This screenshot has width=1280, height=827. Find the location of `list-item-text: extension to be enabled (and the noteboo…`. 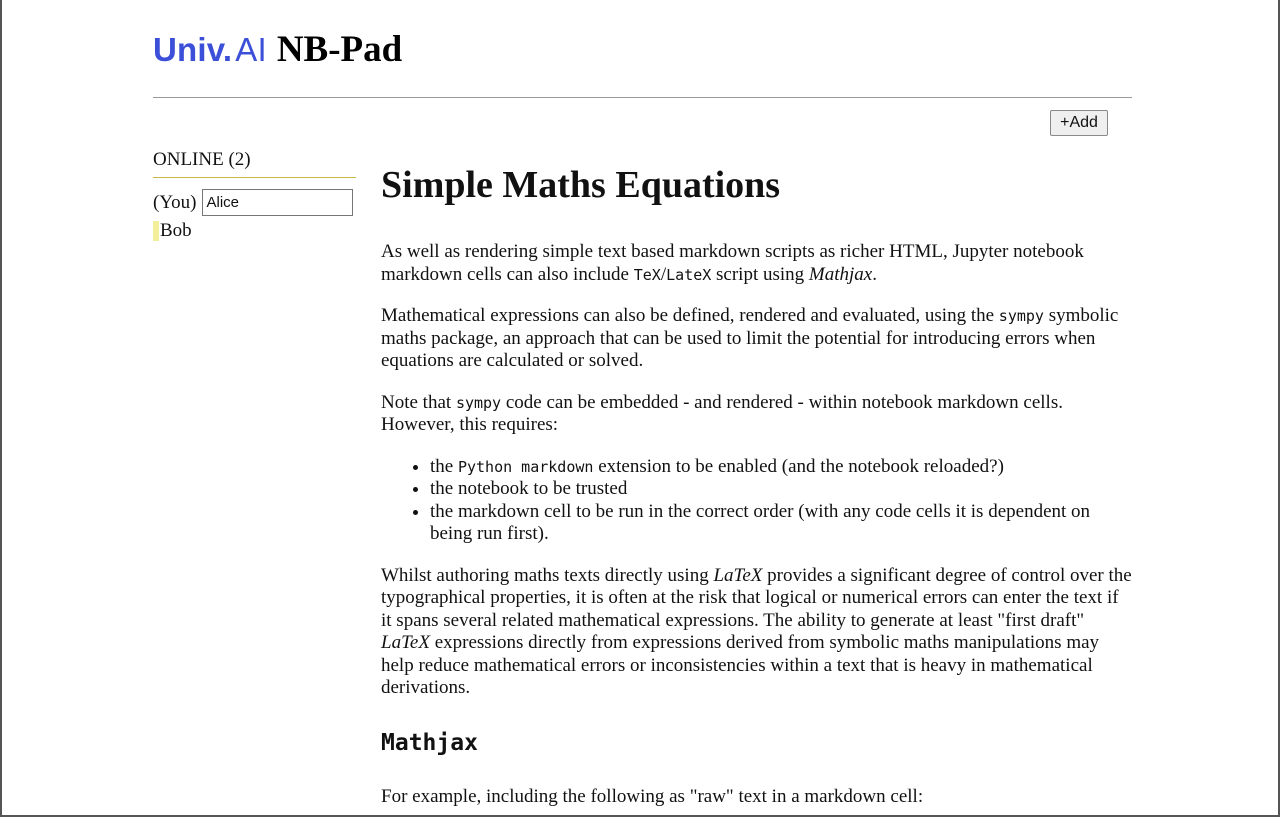

list-item-text: extension to be enabled (and the noteboo… is located at coordinates (798, 466).